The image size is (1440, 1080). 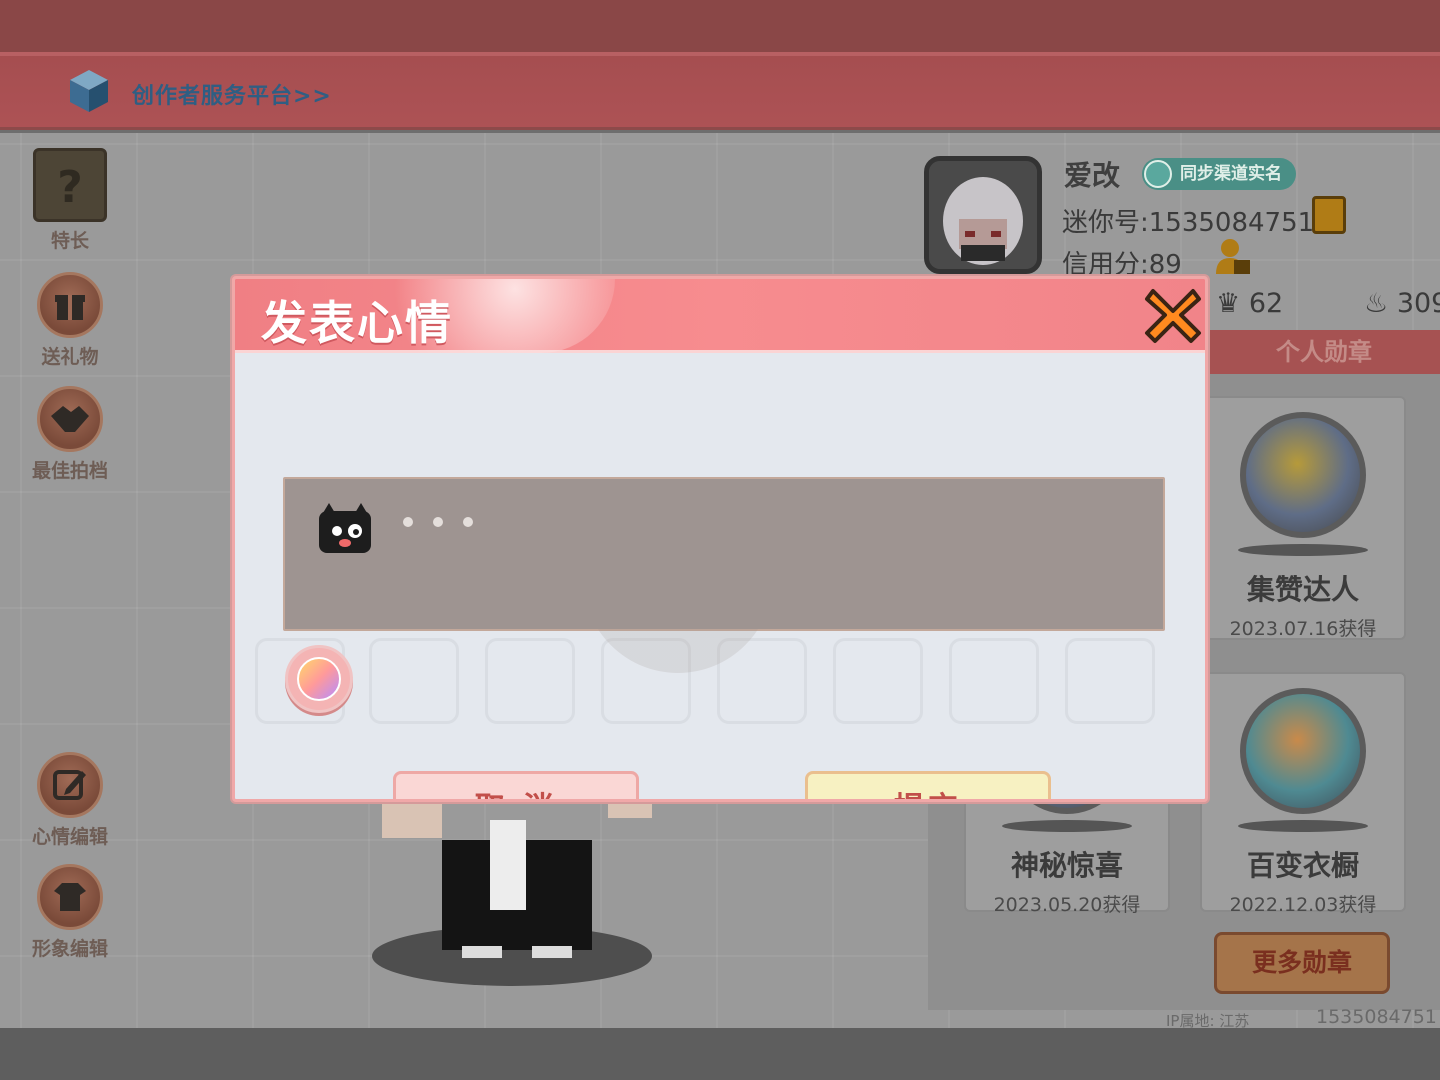 I want to click on bottom-strip, so click(x=720, y=1054).